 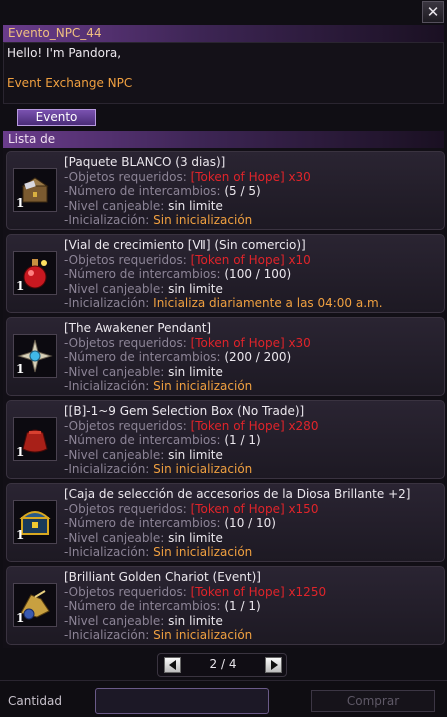 I want to click on buy-button: Comprar, so click(x=373, y=701).